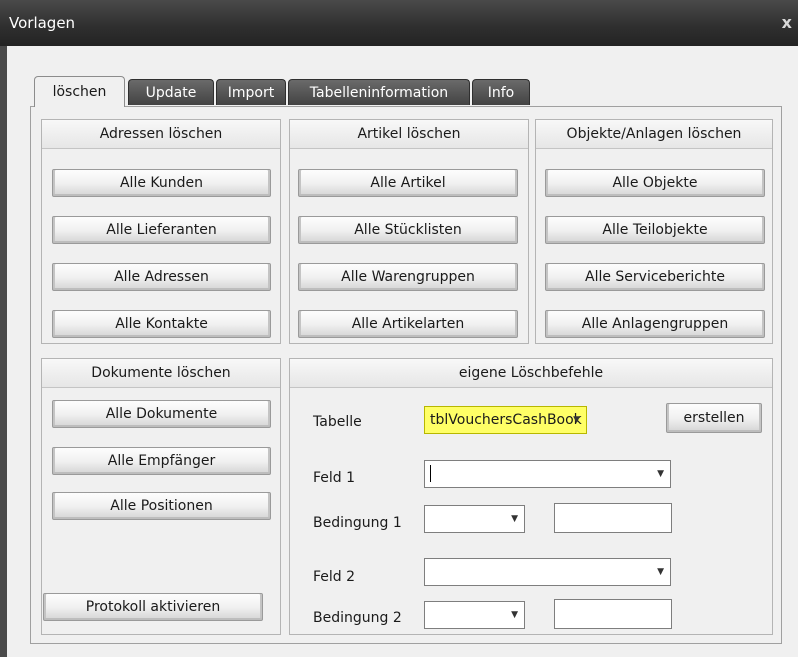  What do you see at coordinates (787, 22) in the screenshot?
I see `close-icon: x` at bounding box center [787, 22].